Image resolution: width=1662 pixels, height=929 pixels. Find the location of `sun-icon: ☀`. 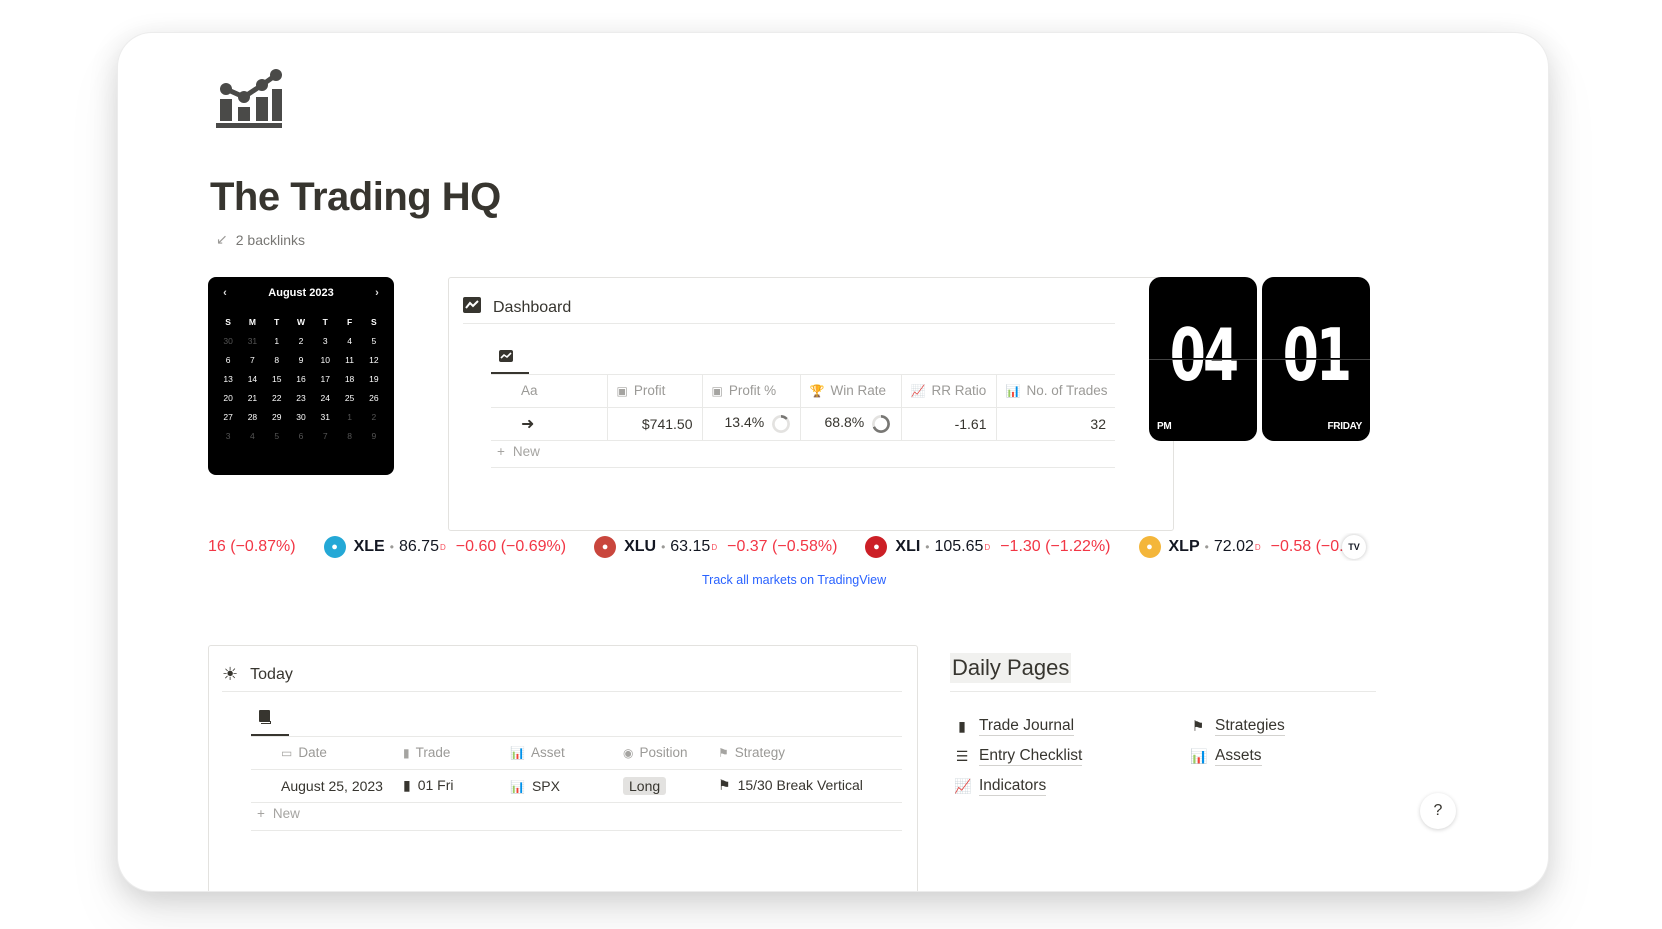

sun-icon: ☀ is located at coordinates (230, 674).